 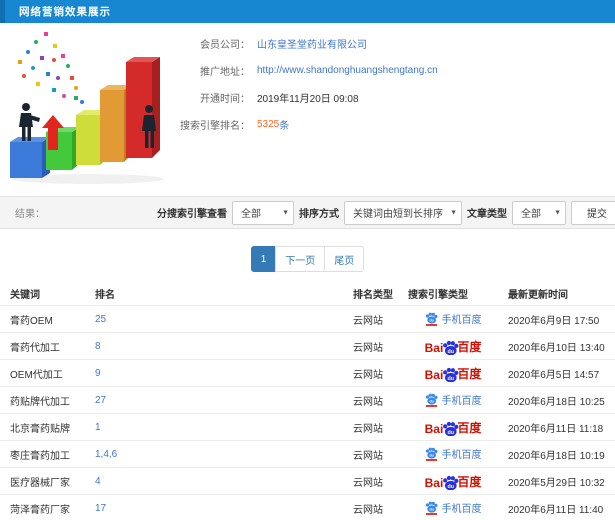 I want to click on header-rank-type: 排名类型, so click(x=373, y=295).